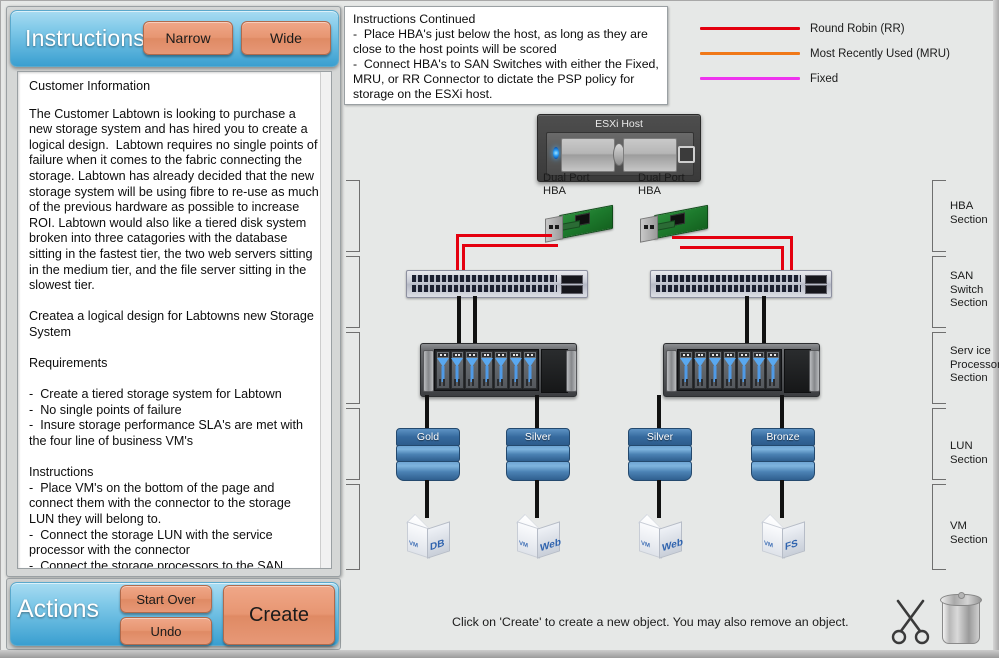  What do you see at coordinates (961, 622) in the screenshot?
I see `trash-body` at bounding box center [961, 622].